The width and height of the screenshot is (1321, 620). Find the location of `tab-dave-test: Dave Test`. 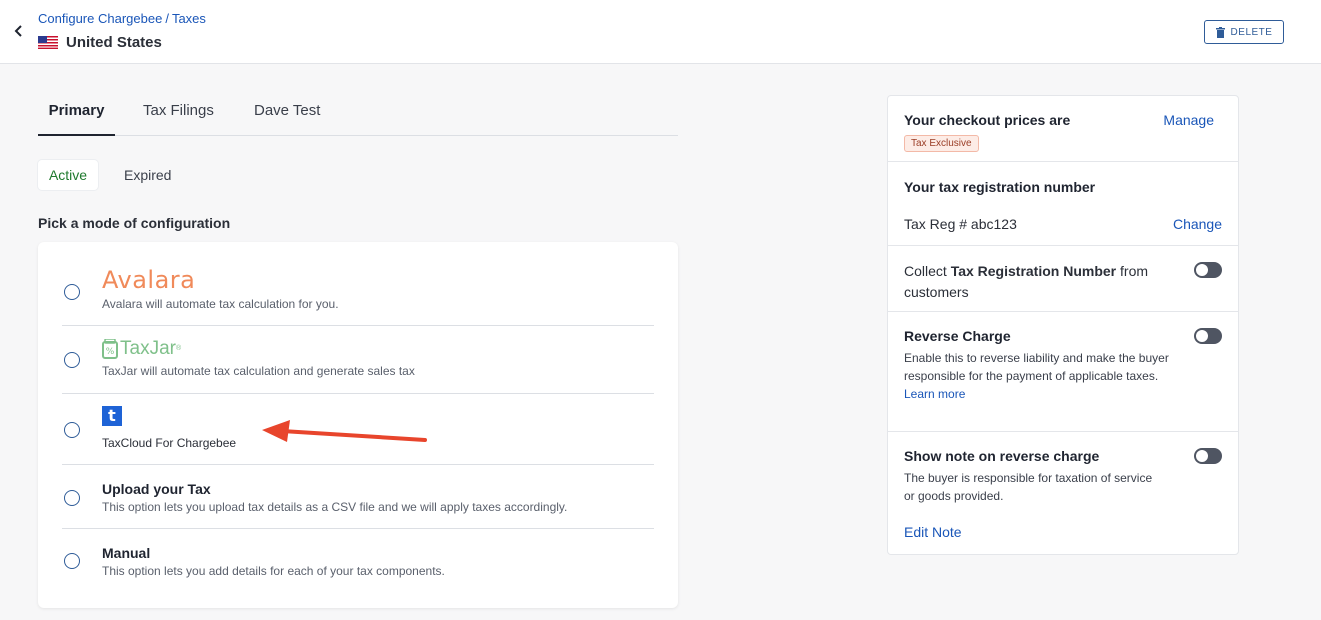

tab-dave-test: Dave Test is located at coordinates (287, 114).